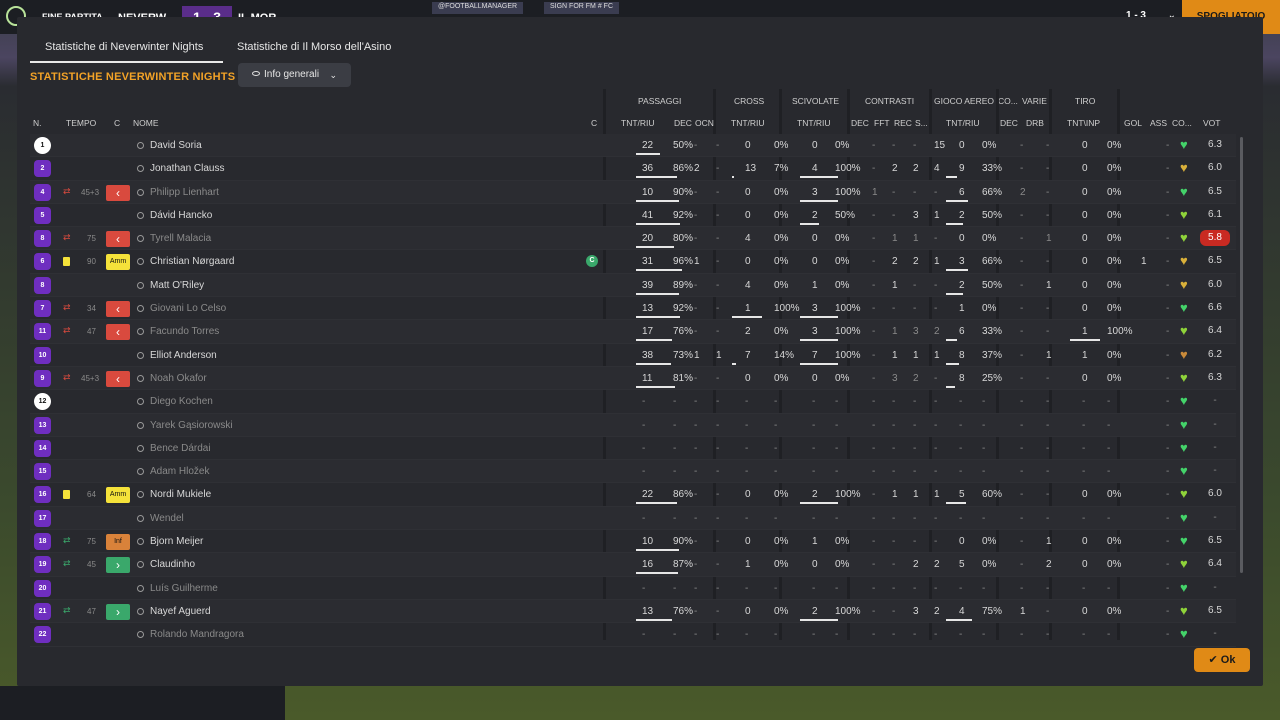 The image size is (1280, 720). What do you see at coordinates (192, 261) in the screenshot?
I see `player-name: Christian Nørgaard` at bounding box center [192, 261].